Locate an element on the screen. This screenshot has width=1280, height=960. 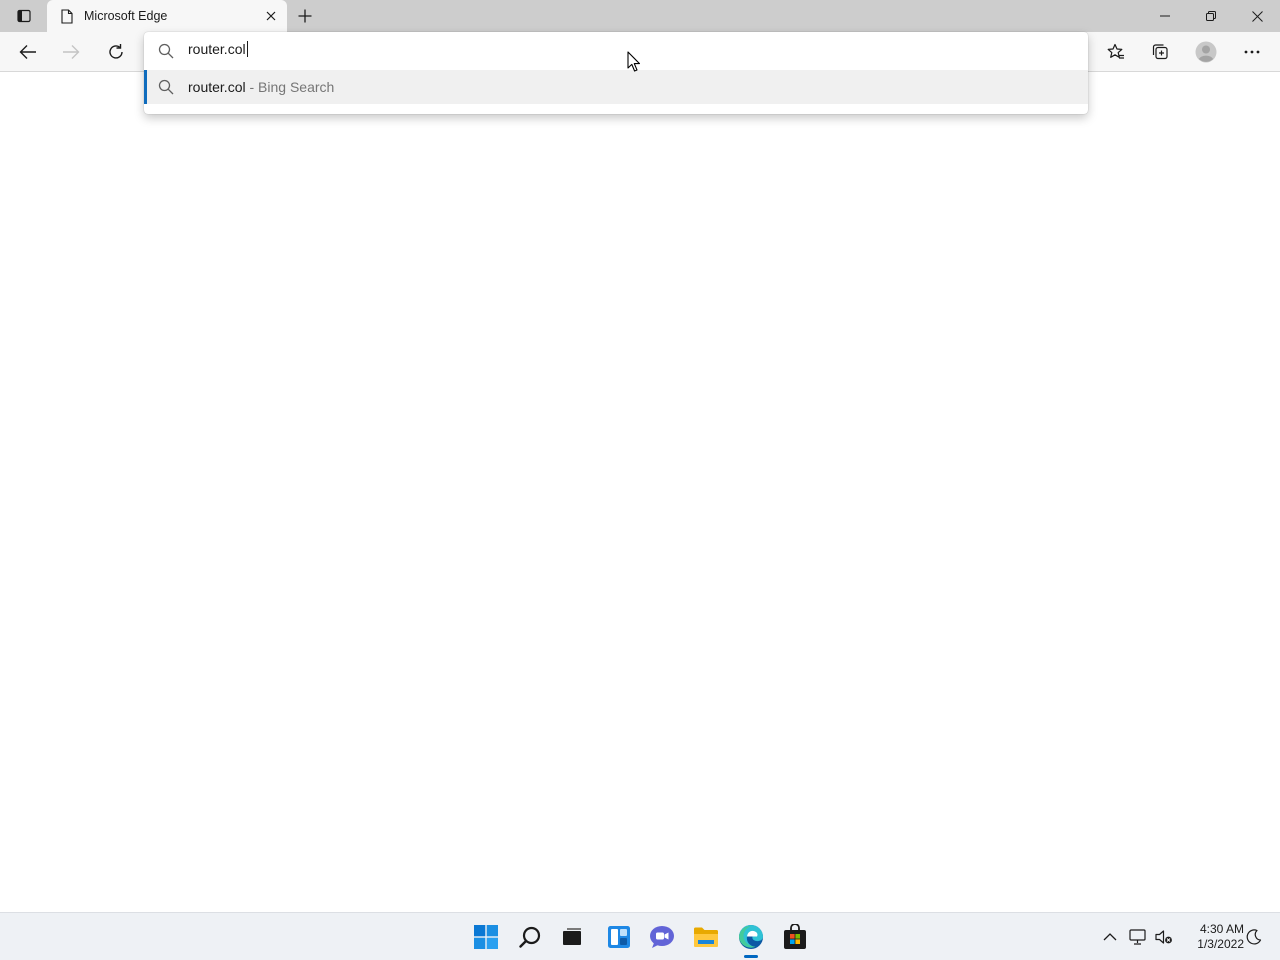
chevron-up-icon is located at coordinates (1110, 937).